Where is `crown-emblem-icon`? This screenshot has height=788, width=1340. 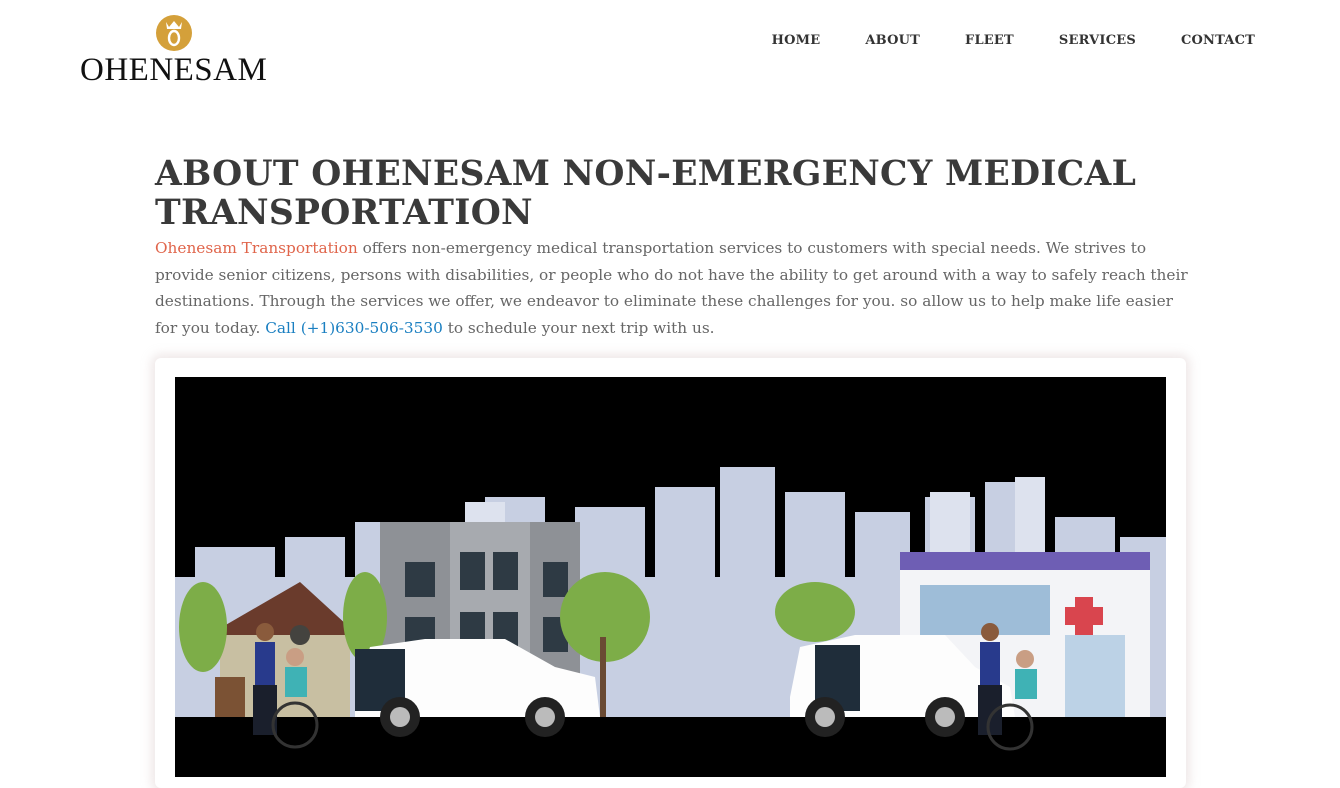
crown-emblem-icon is located at coordinates (174, 33).